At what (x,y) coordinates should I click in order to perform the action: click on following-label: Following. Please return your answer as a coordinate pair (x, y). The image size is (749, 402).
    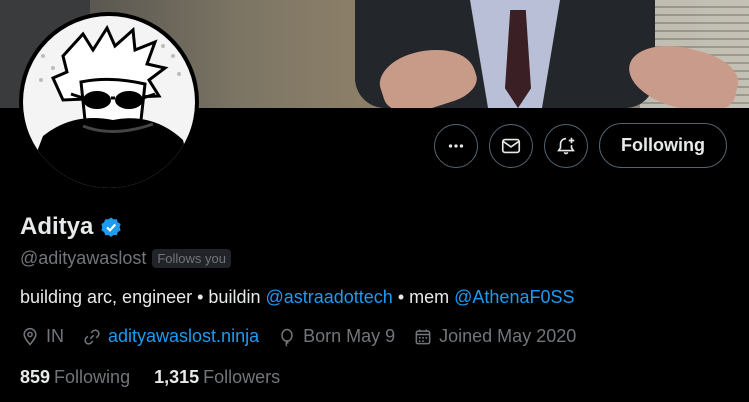
    Looking at the image, I should click on (92, 377).